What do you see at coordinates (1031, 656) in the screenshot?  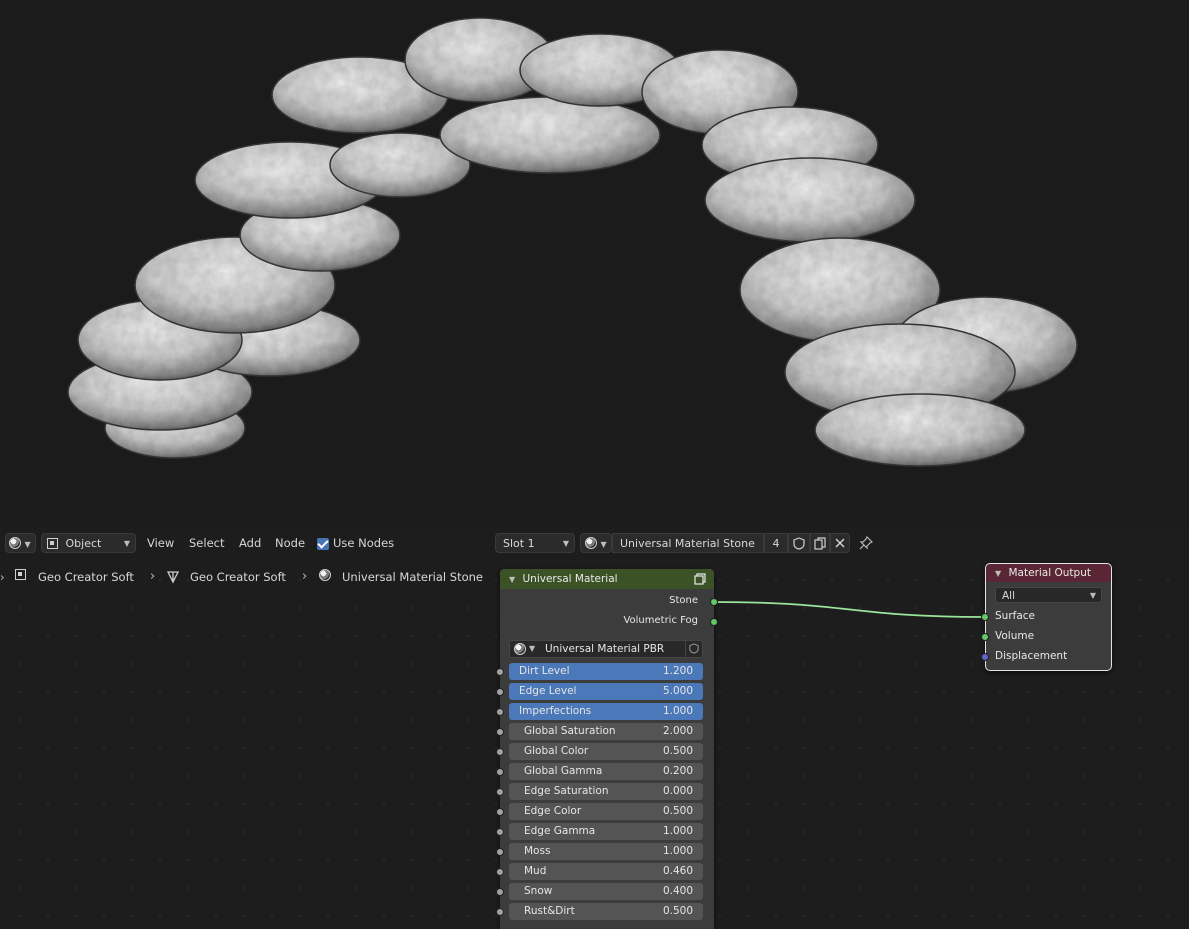 I see `input-displacement-label: Displacement` at bounding box center [1031, 656].